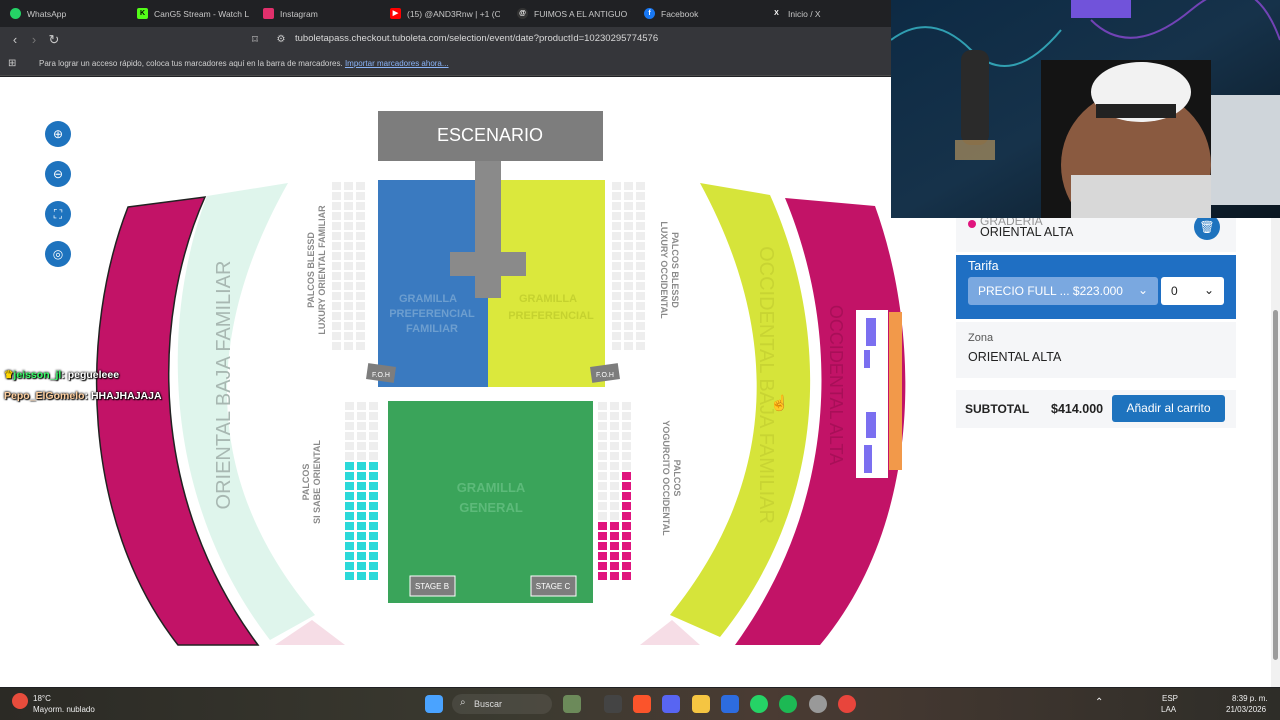 The image size is (1280, 720). I want to click on widget-icon, so click(572, 704).